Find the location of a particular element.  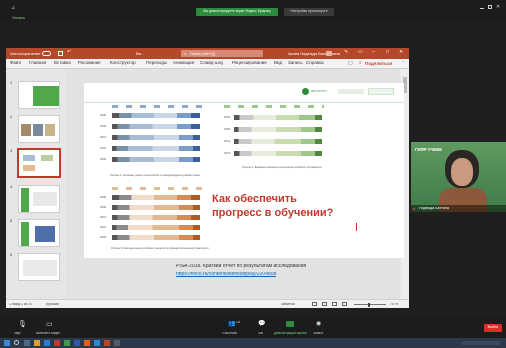

sorter-view-icon is located at coordinates (324, 304).